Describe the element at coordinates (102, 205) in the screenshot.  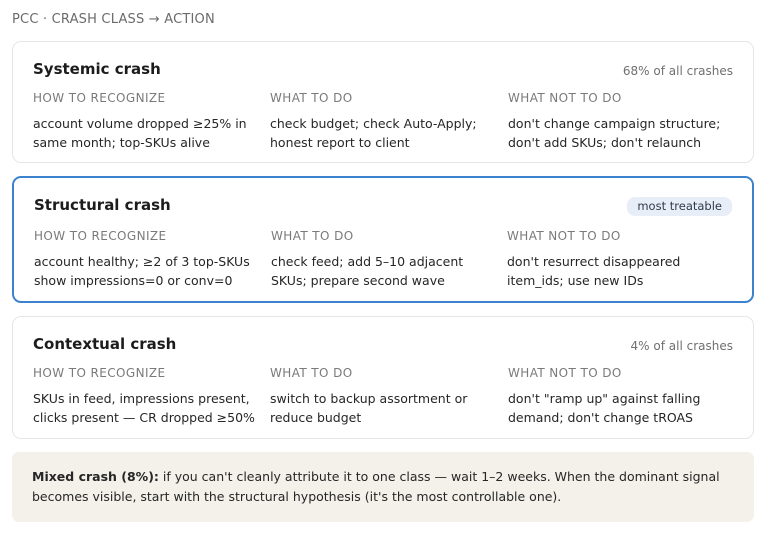
I see `card-title: Structural crash` at that location.